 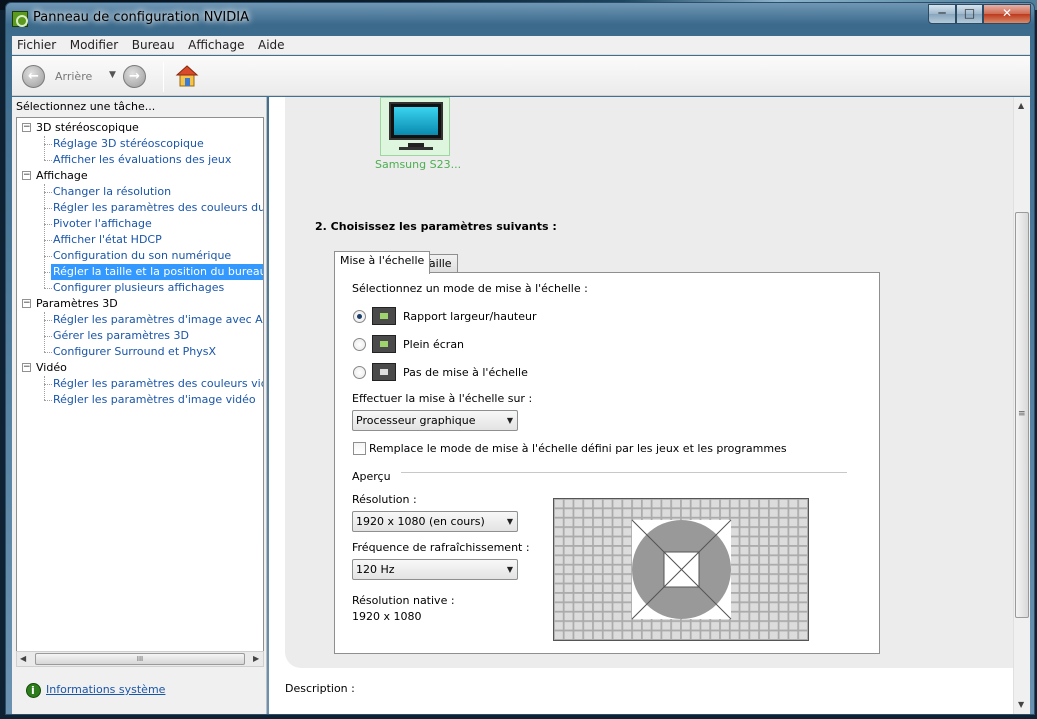 I want to click on back-button: ←, so click(x=33, y=76).